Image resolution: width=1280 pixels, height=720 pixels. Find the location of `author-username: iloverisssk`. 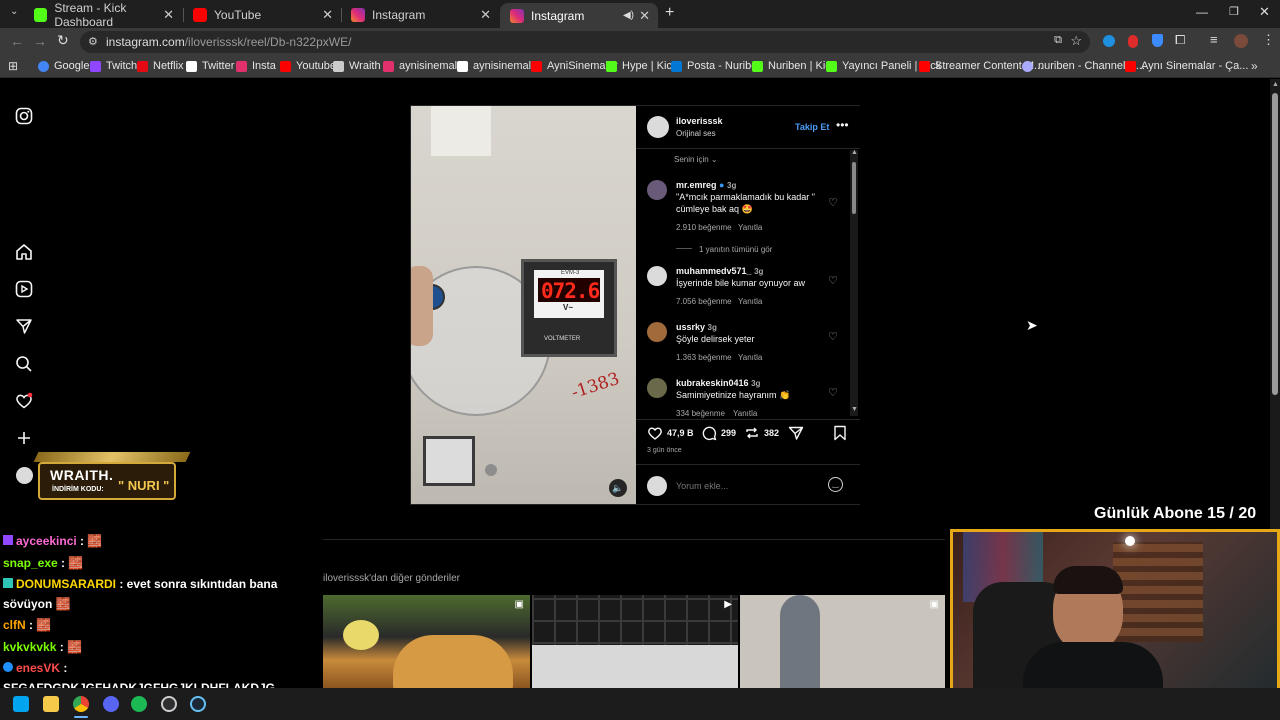

author-username: iloverisssk is located at coordinates (699, 121).